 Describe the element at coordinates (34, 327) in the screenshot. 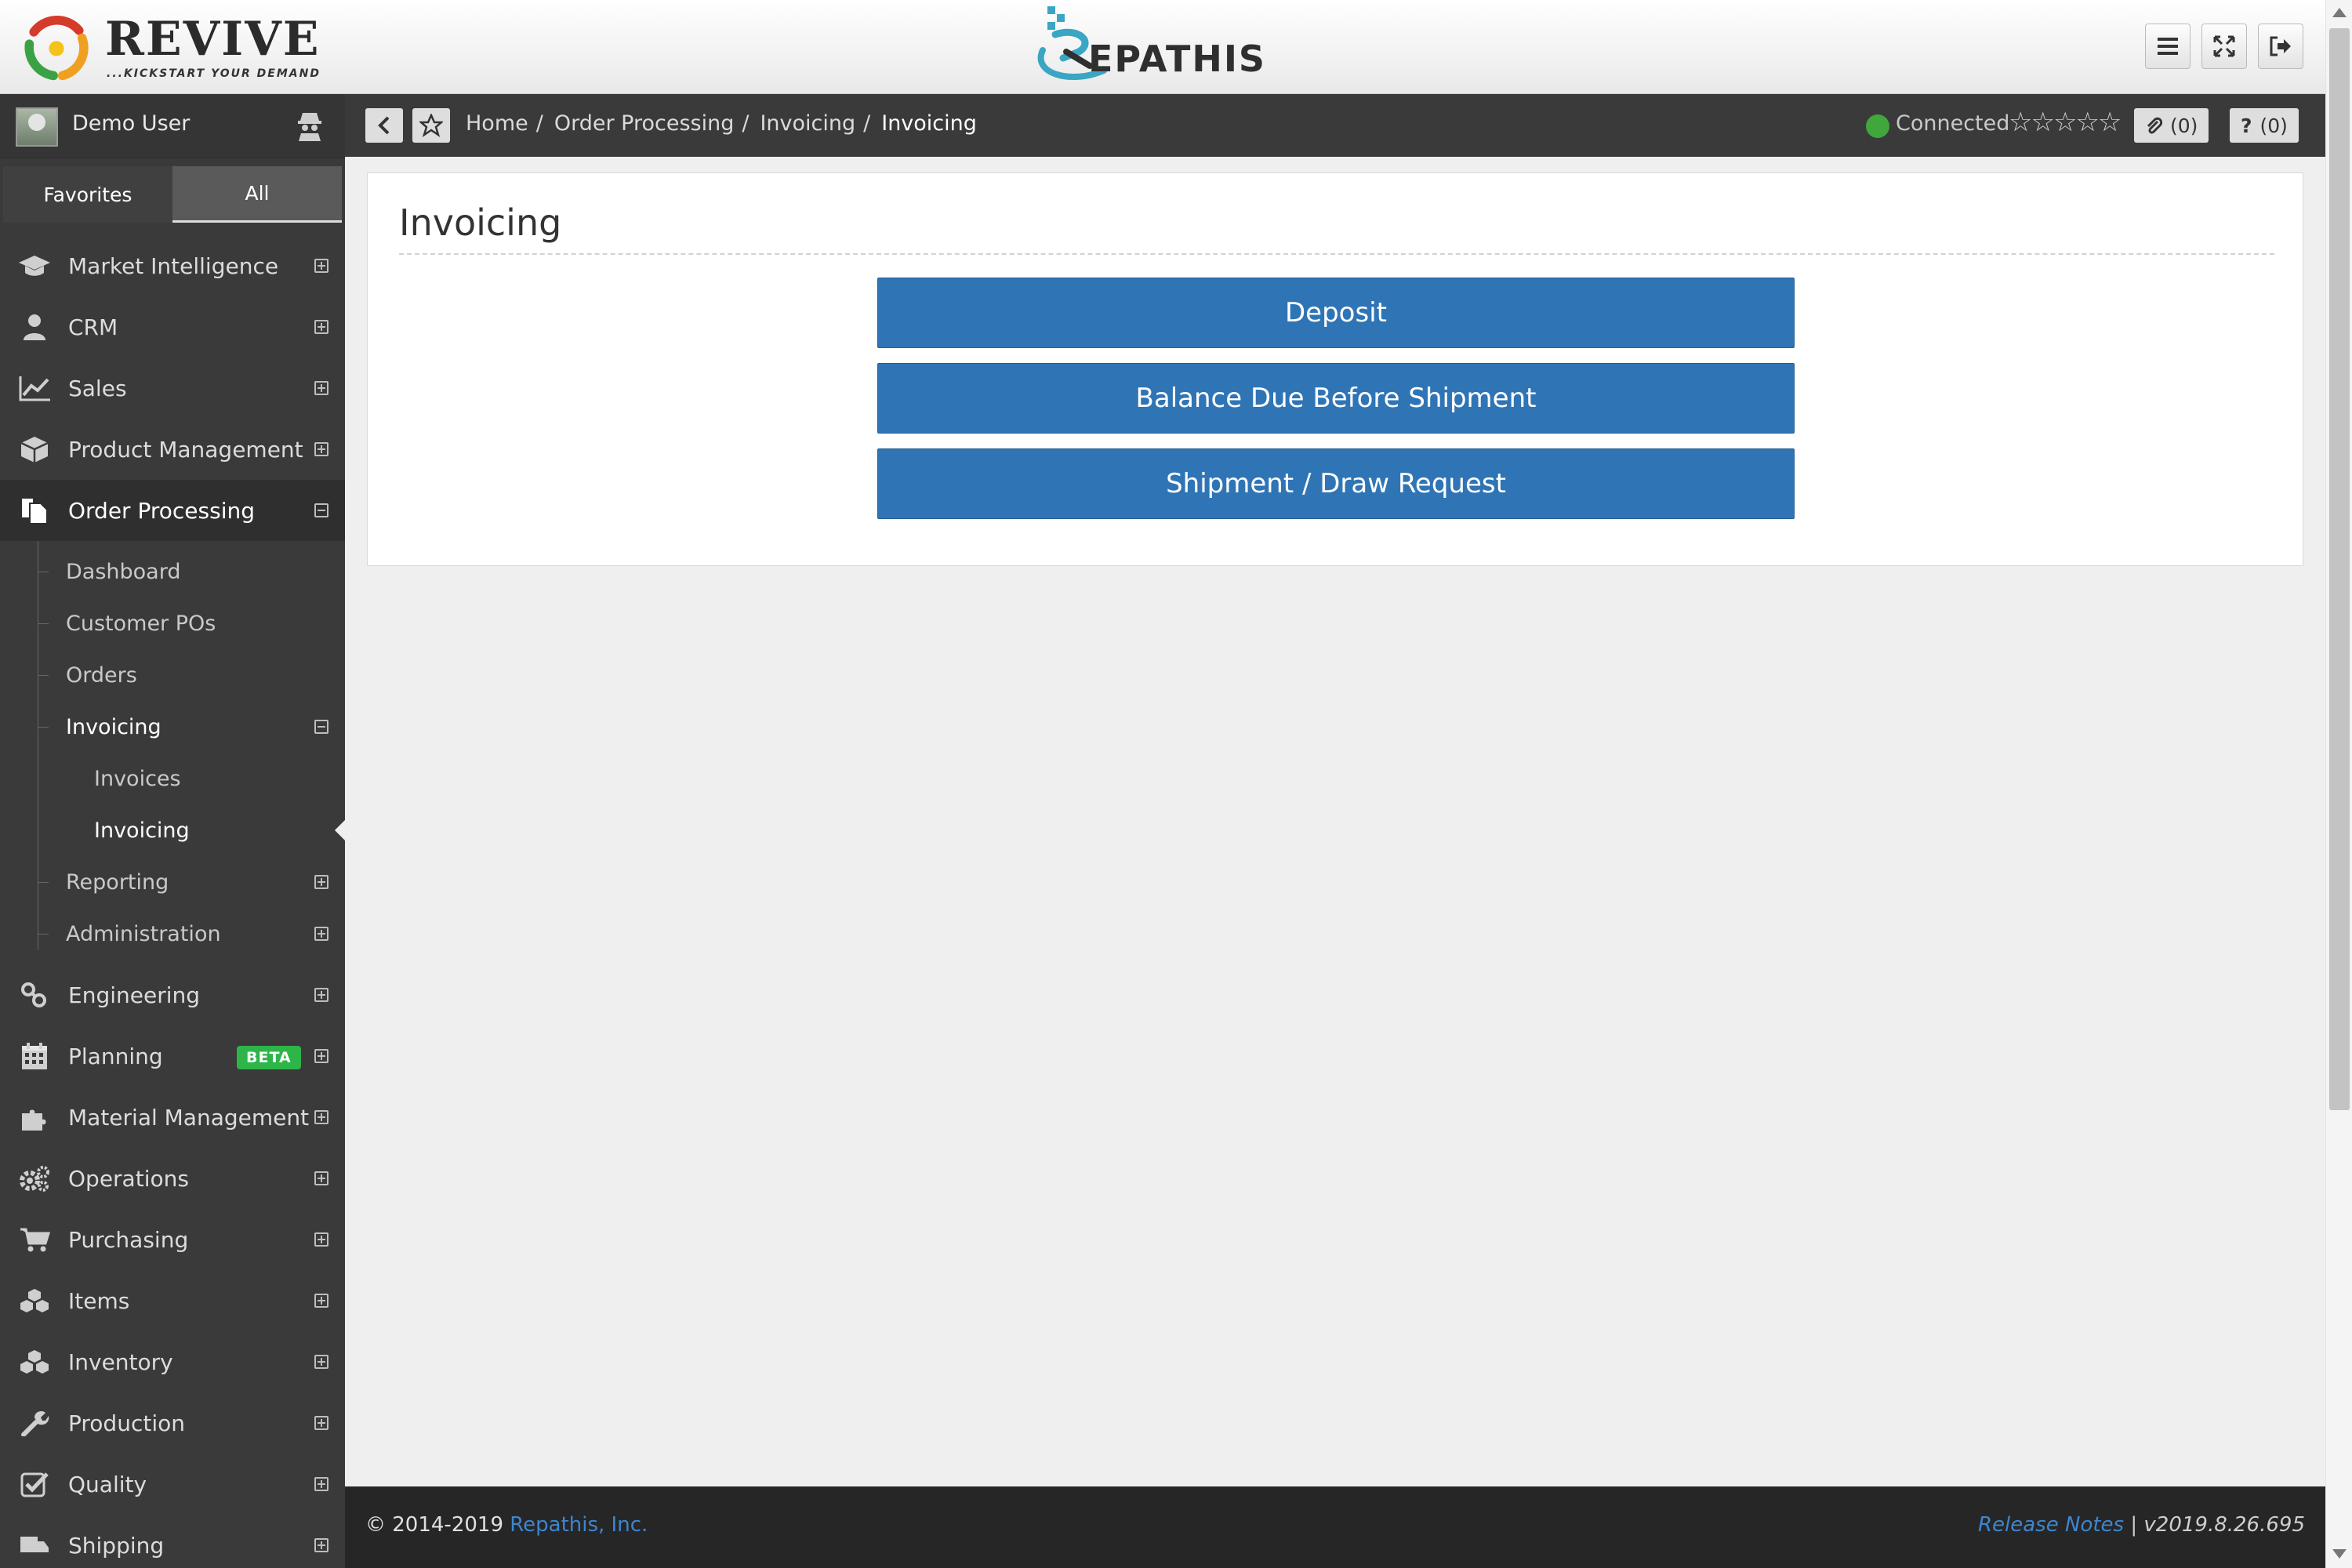

I see `user-icon` at that location.